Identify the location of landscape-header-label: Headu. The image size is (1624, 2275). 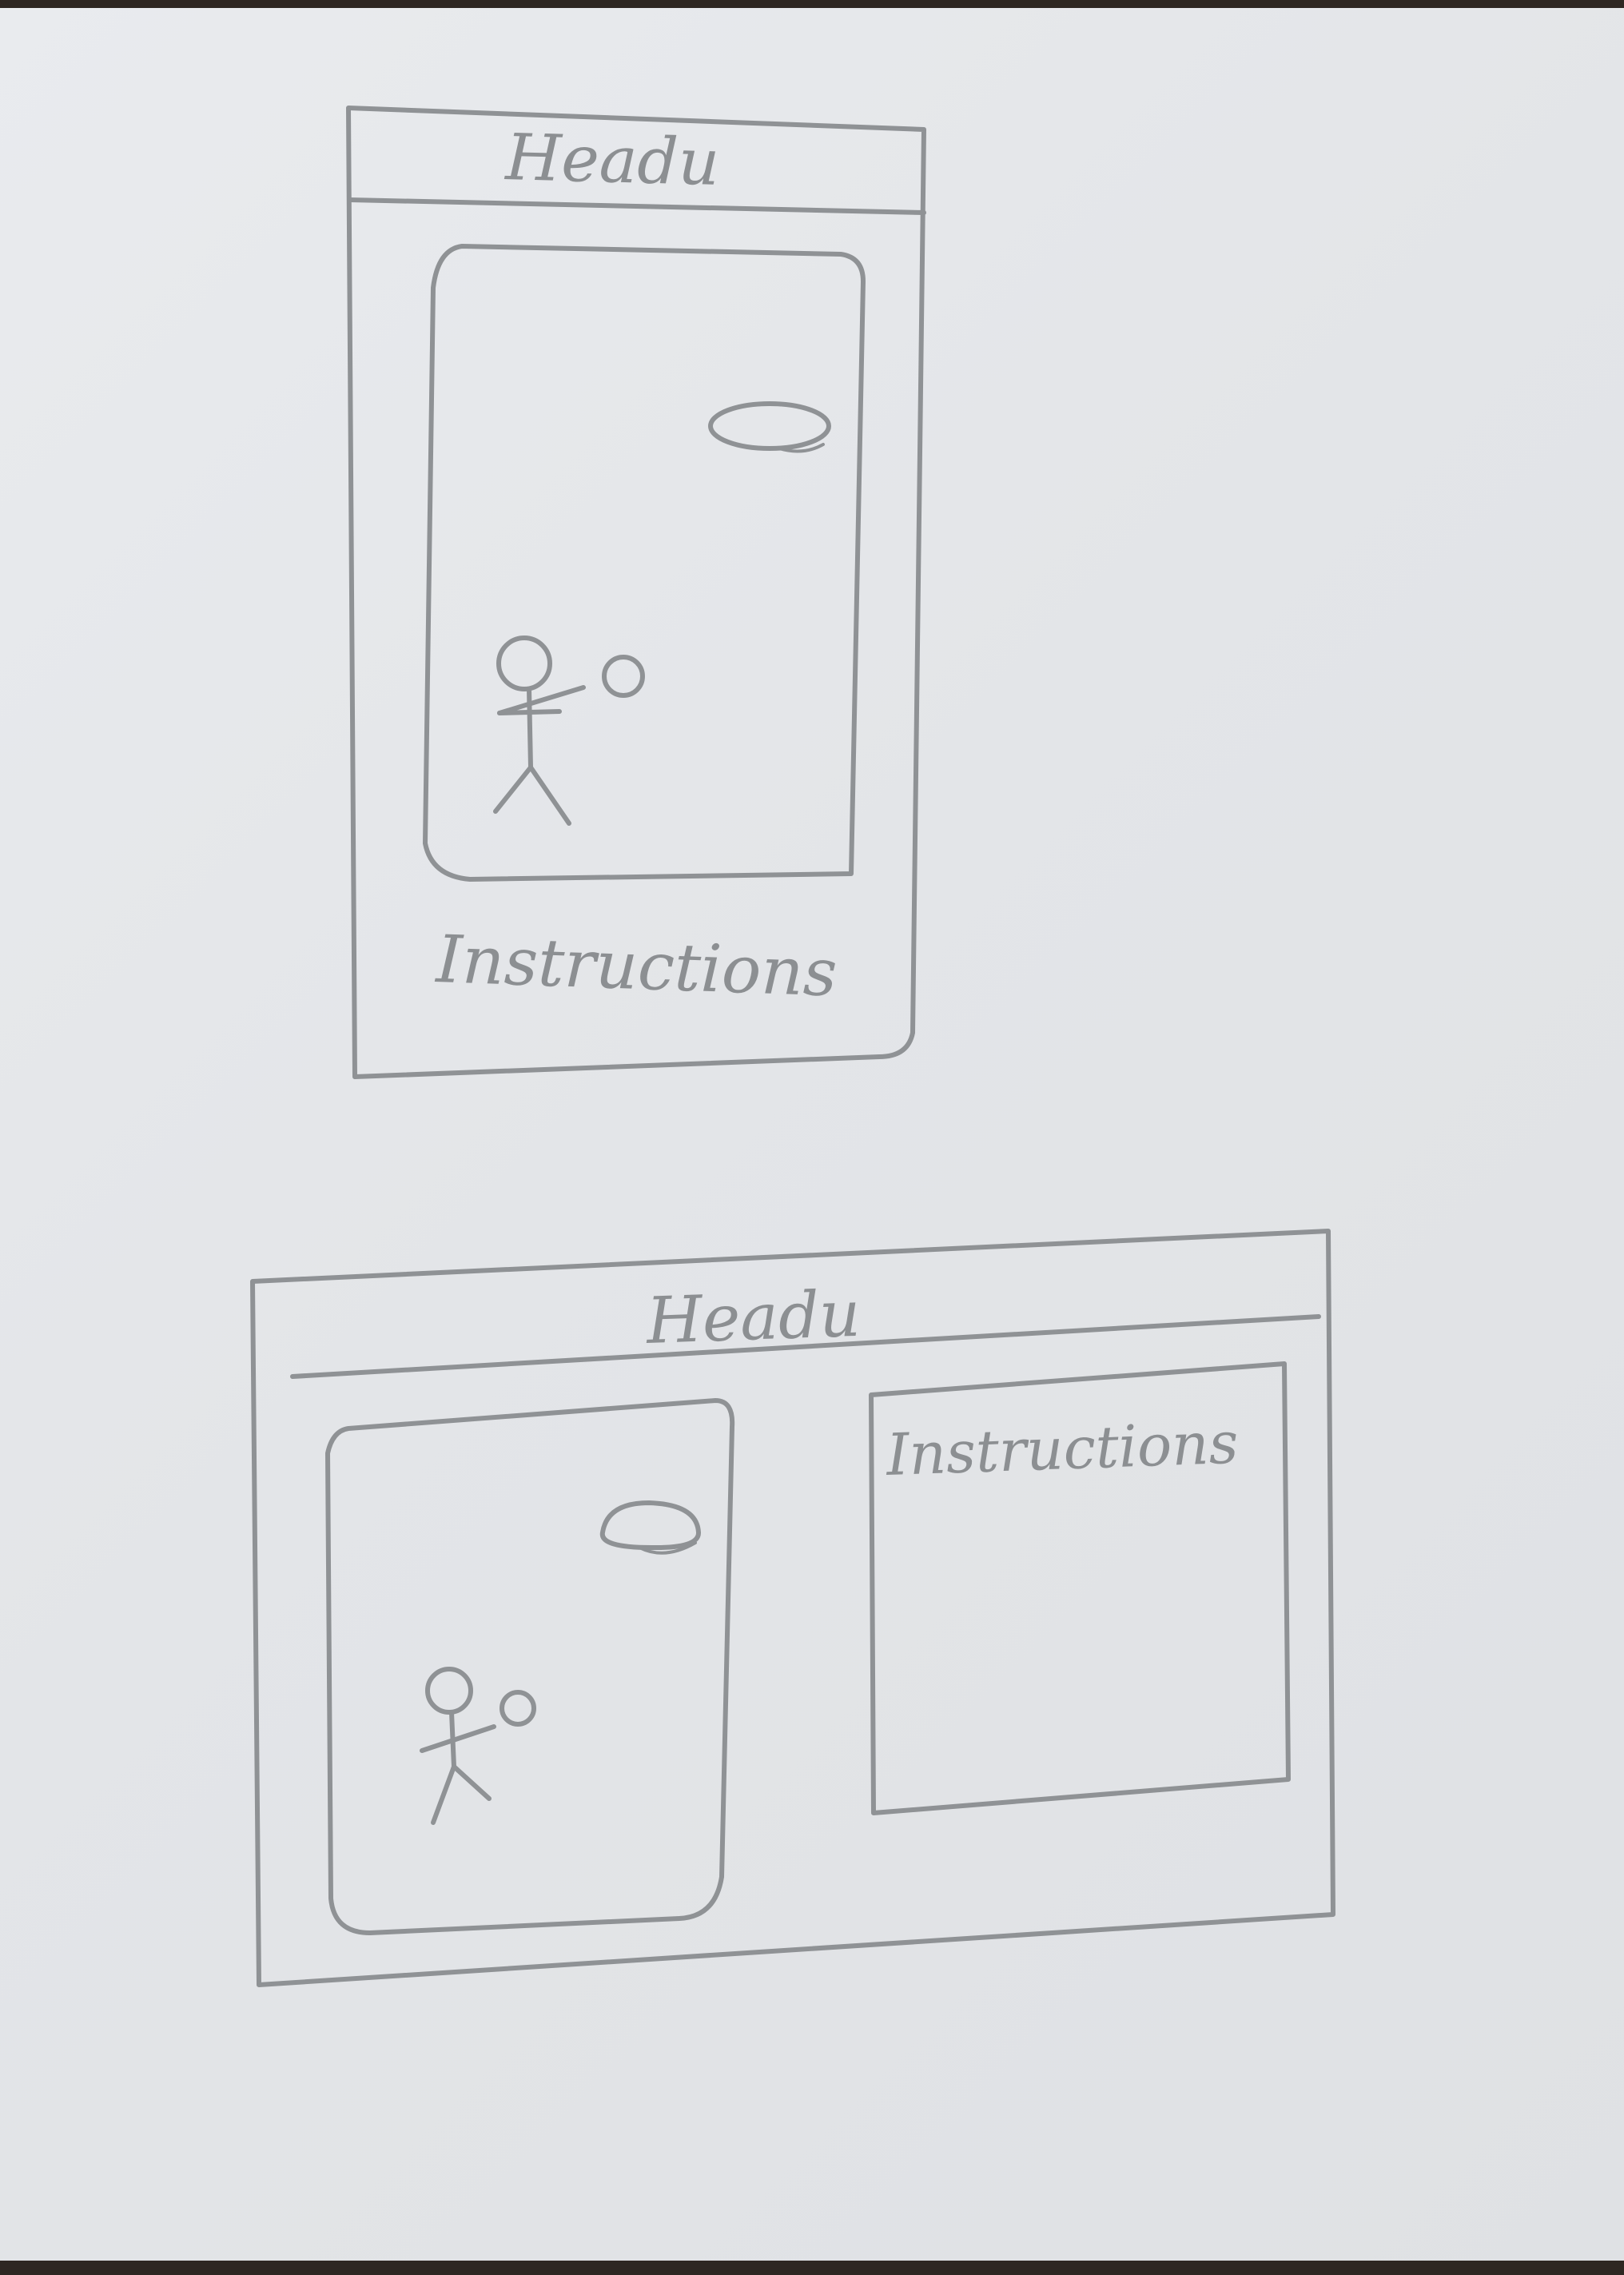
(752, 1317).